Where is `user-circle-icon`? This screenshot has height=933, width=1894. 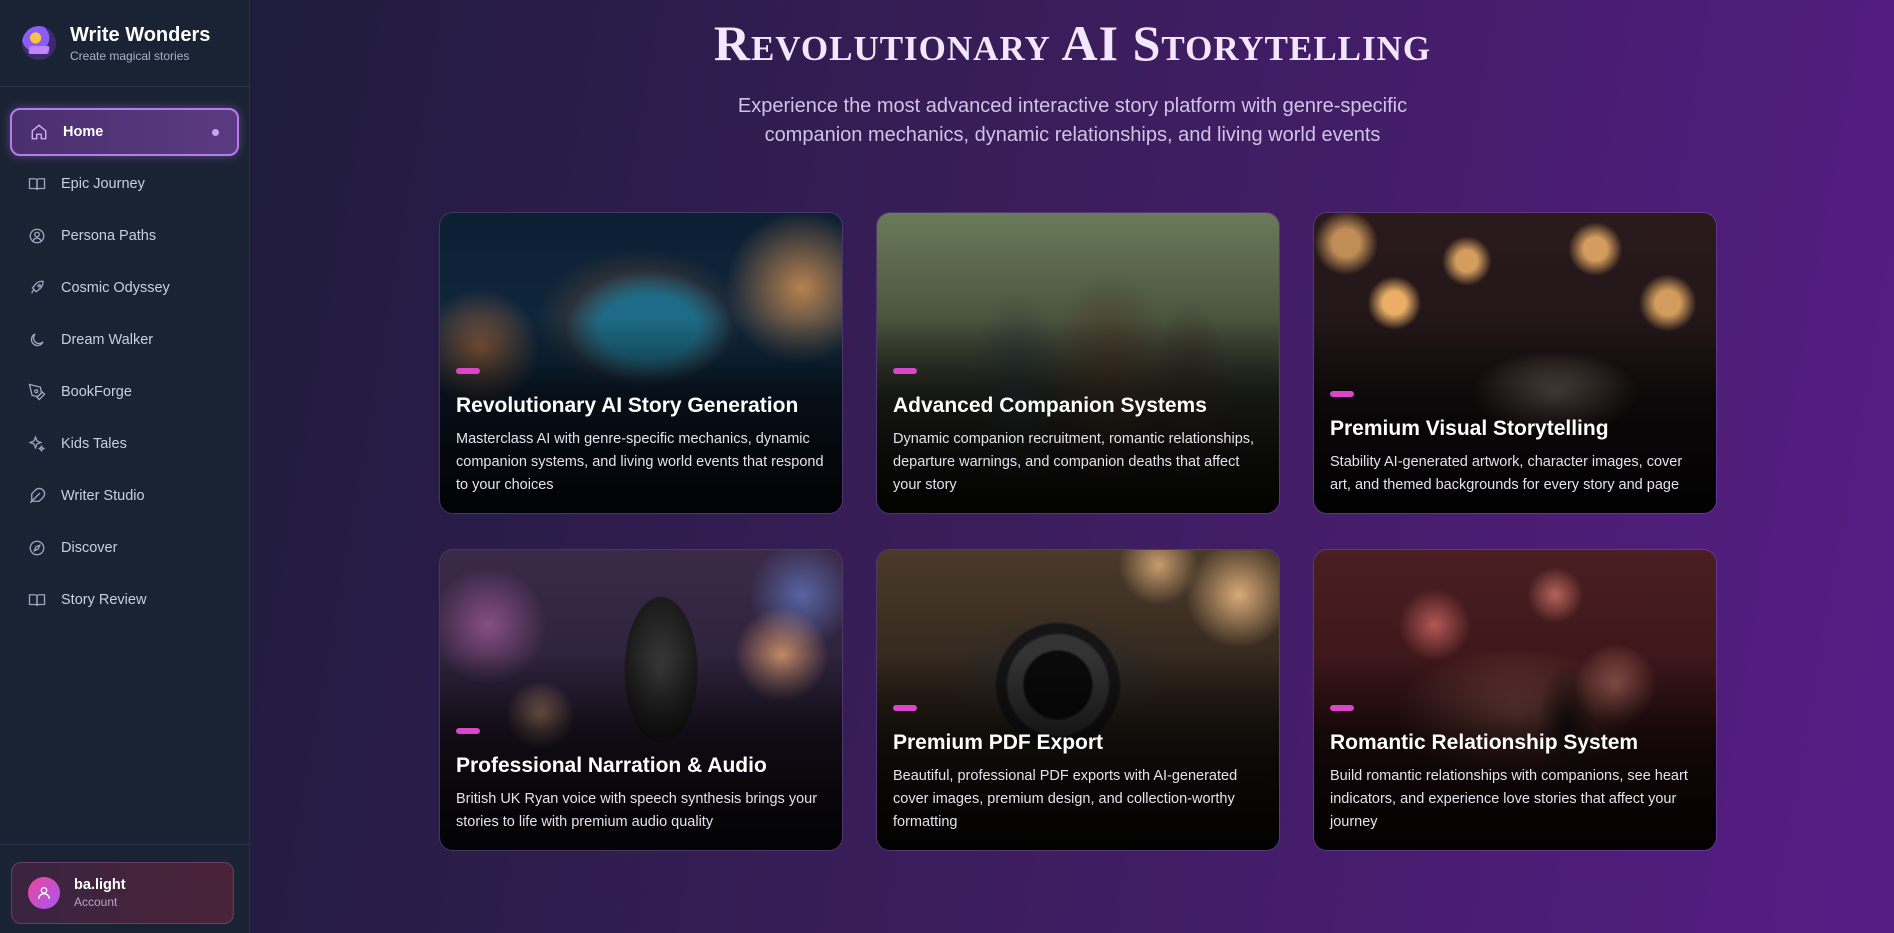
user-circle-icon is located at coordinates (37, 236).